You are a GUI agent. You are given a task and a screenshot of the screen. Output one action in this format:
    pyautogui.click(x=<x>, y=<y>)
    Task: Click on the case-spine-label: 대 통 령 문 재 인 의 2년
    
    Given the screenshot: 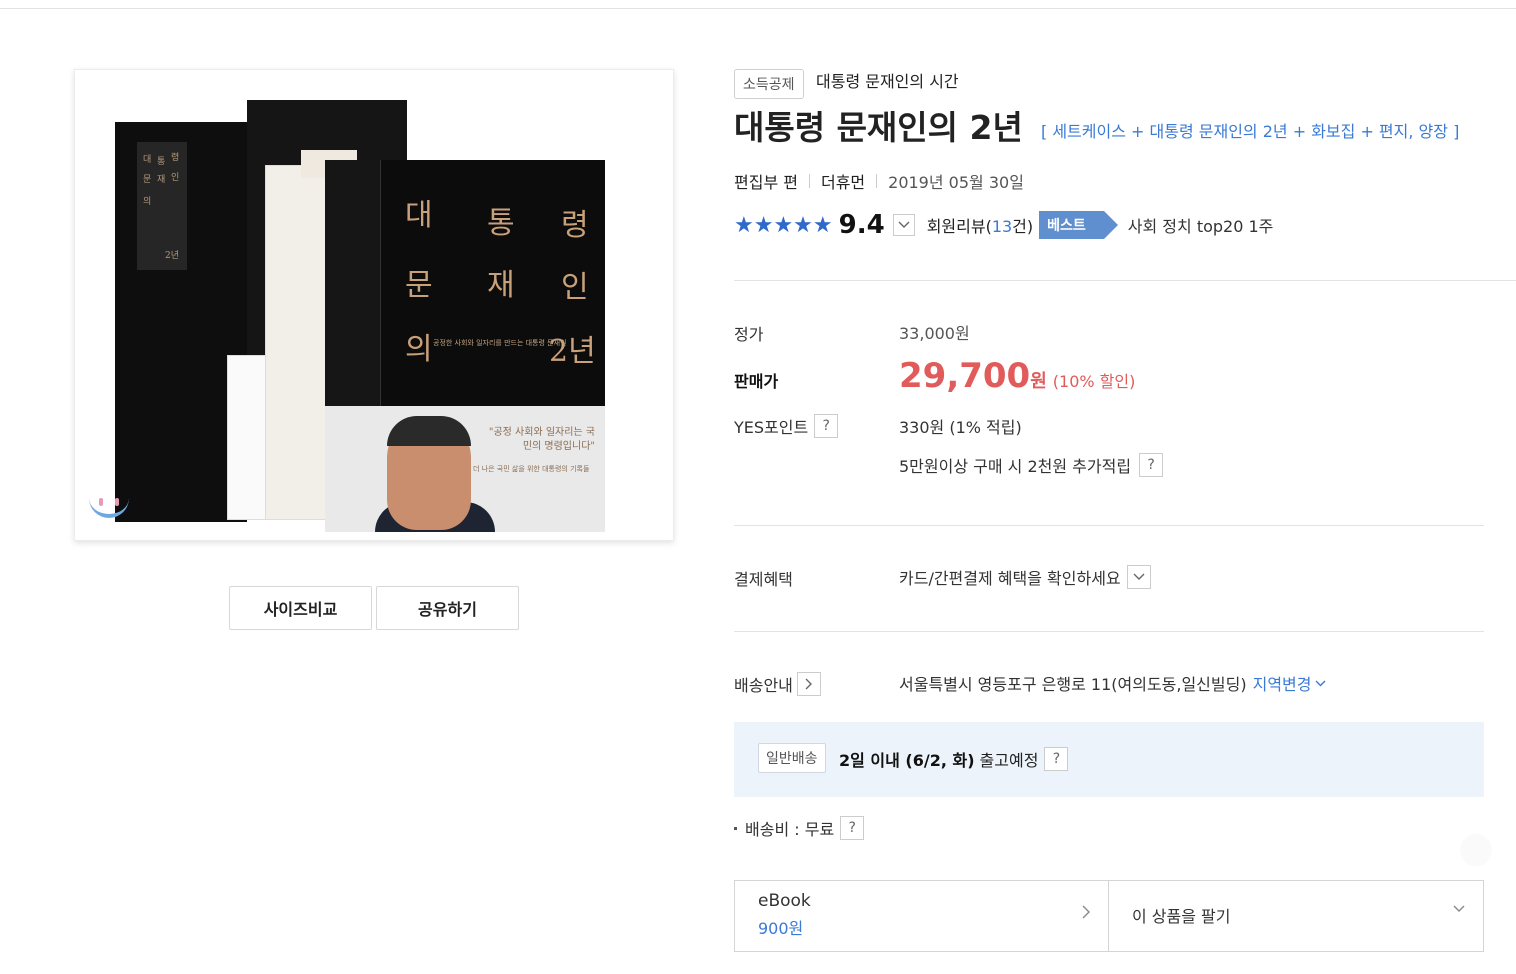 What is the action you would take?
    pyautogui.click(x=162, y=206)
    